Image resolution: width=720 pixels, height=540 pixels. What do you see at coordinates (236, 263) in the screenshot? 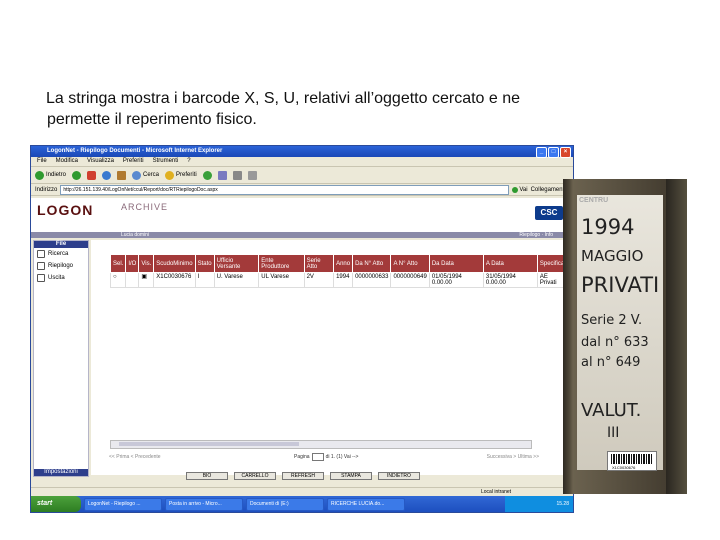
I see `col-ufficio: Ufficio Versante` at bounding box center [236, 263].